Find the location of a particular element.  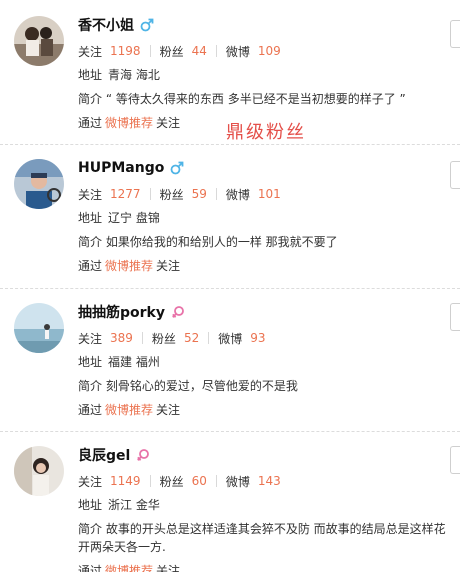

weibo-stat: 微博 143 is located at coordinates (253, 481).